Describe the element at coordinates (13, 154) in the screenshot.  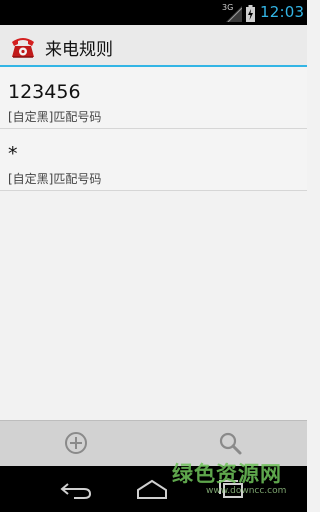
I see `rule-number: *` at that location.